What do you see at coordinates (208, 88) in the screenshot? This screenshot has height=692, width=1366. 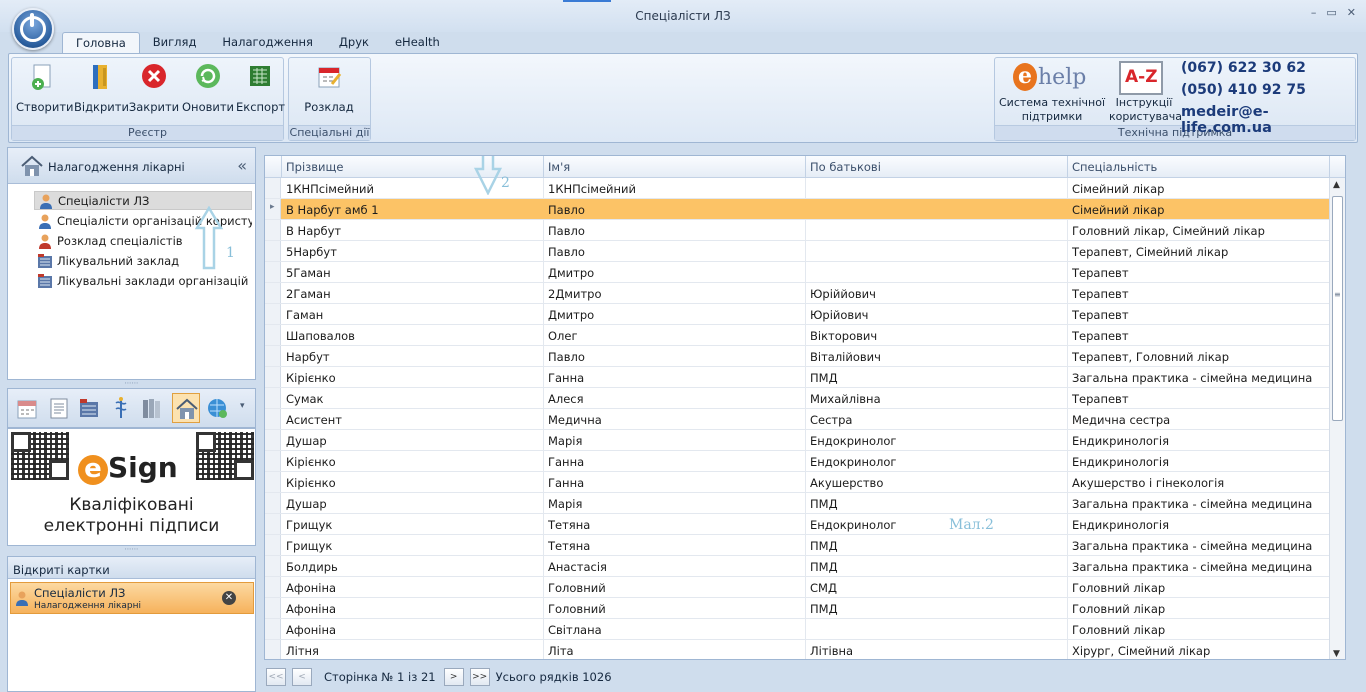 I see `refresh-button: Оновити` at bounding box center [208, 88].